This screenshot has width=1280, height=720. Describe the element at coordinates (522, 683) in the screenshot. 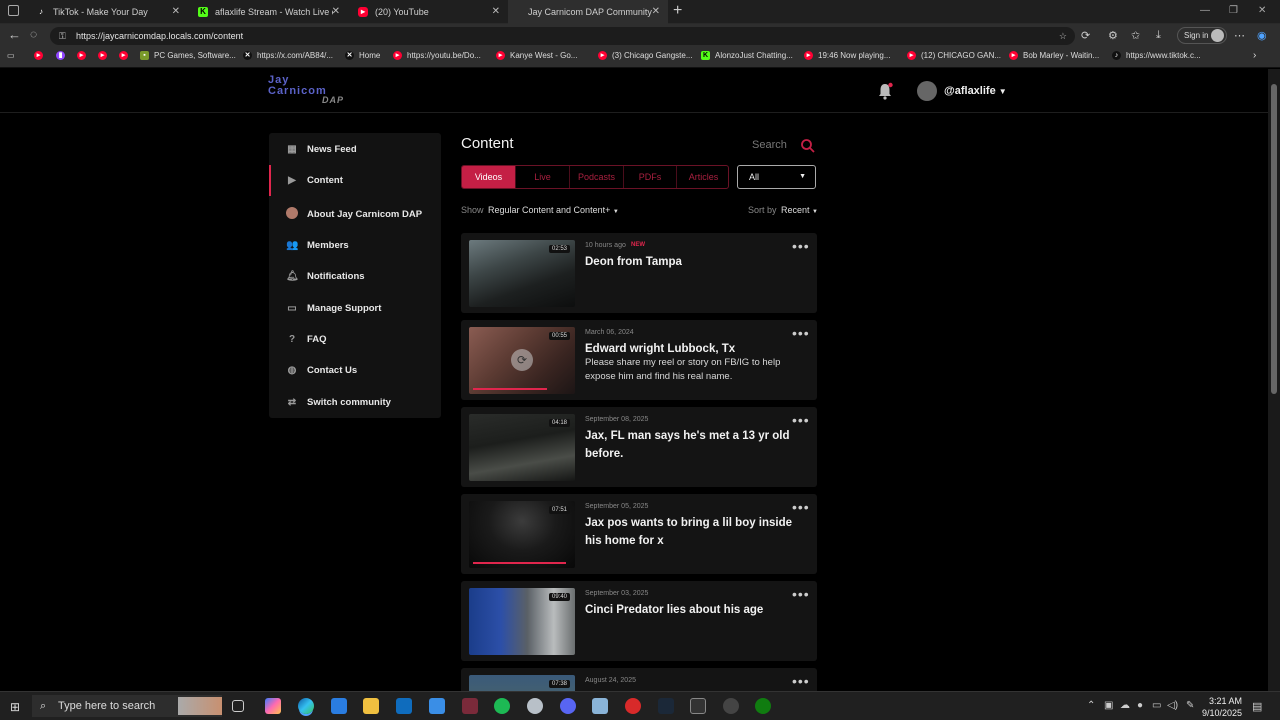

I see `video-thumbnail: 07:38` at that location.